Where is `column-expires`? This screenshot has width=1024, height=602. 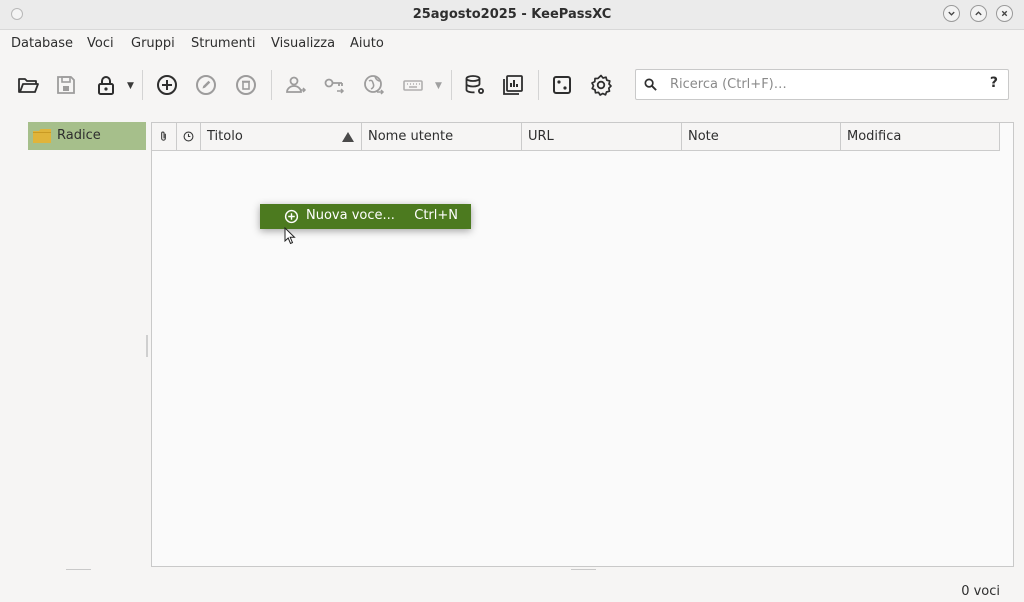
column-expires is located at coordinates (189, 137).